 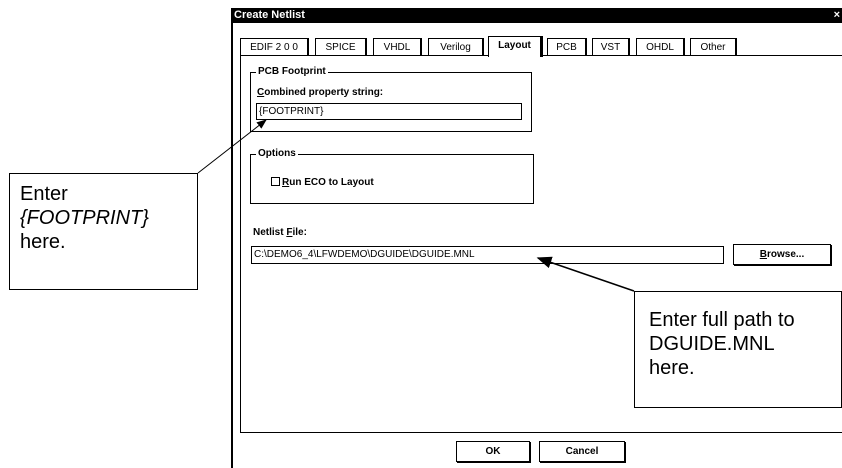 I want to click on footprint-callout-line2: {FOOTPRINT}, so click(x=84, y=218).